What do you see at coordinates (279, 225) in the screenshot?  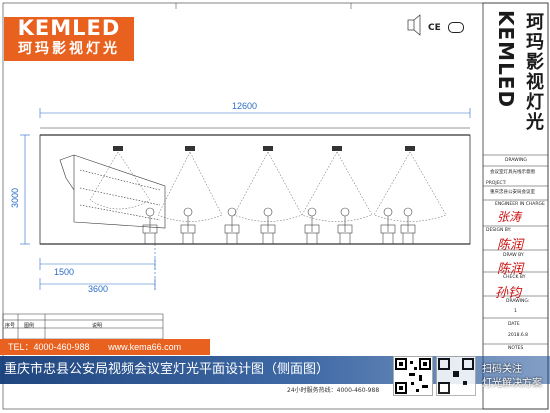 I see `people-and-chairs` at bounding box center [279, 225].